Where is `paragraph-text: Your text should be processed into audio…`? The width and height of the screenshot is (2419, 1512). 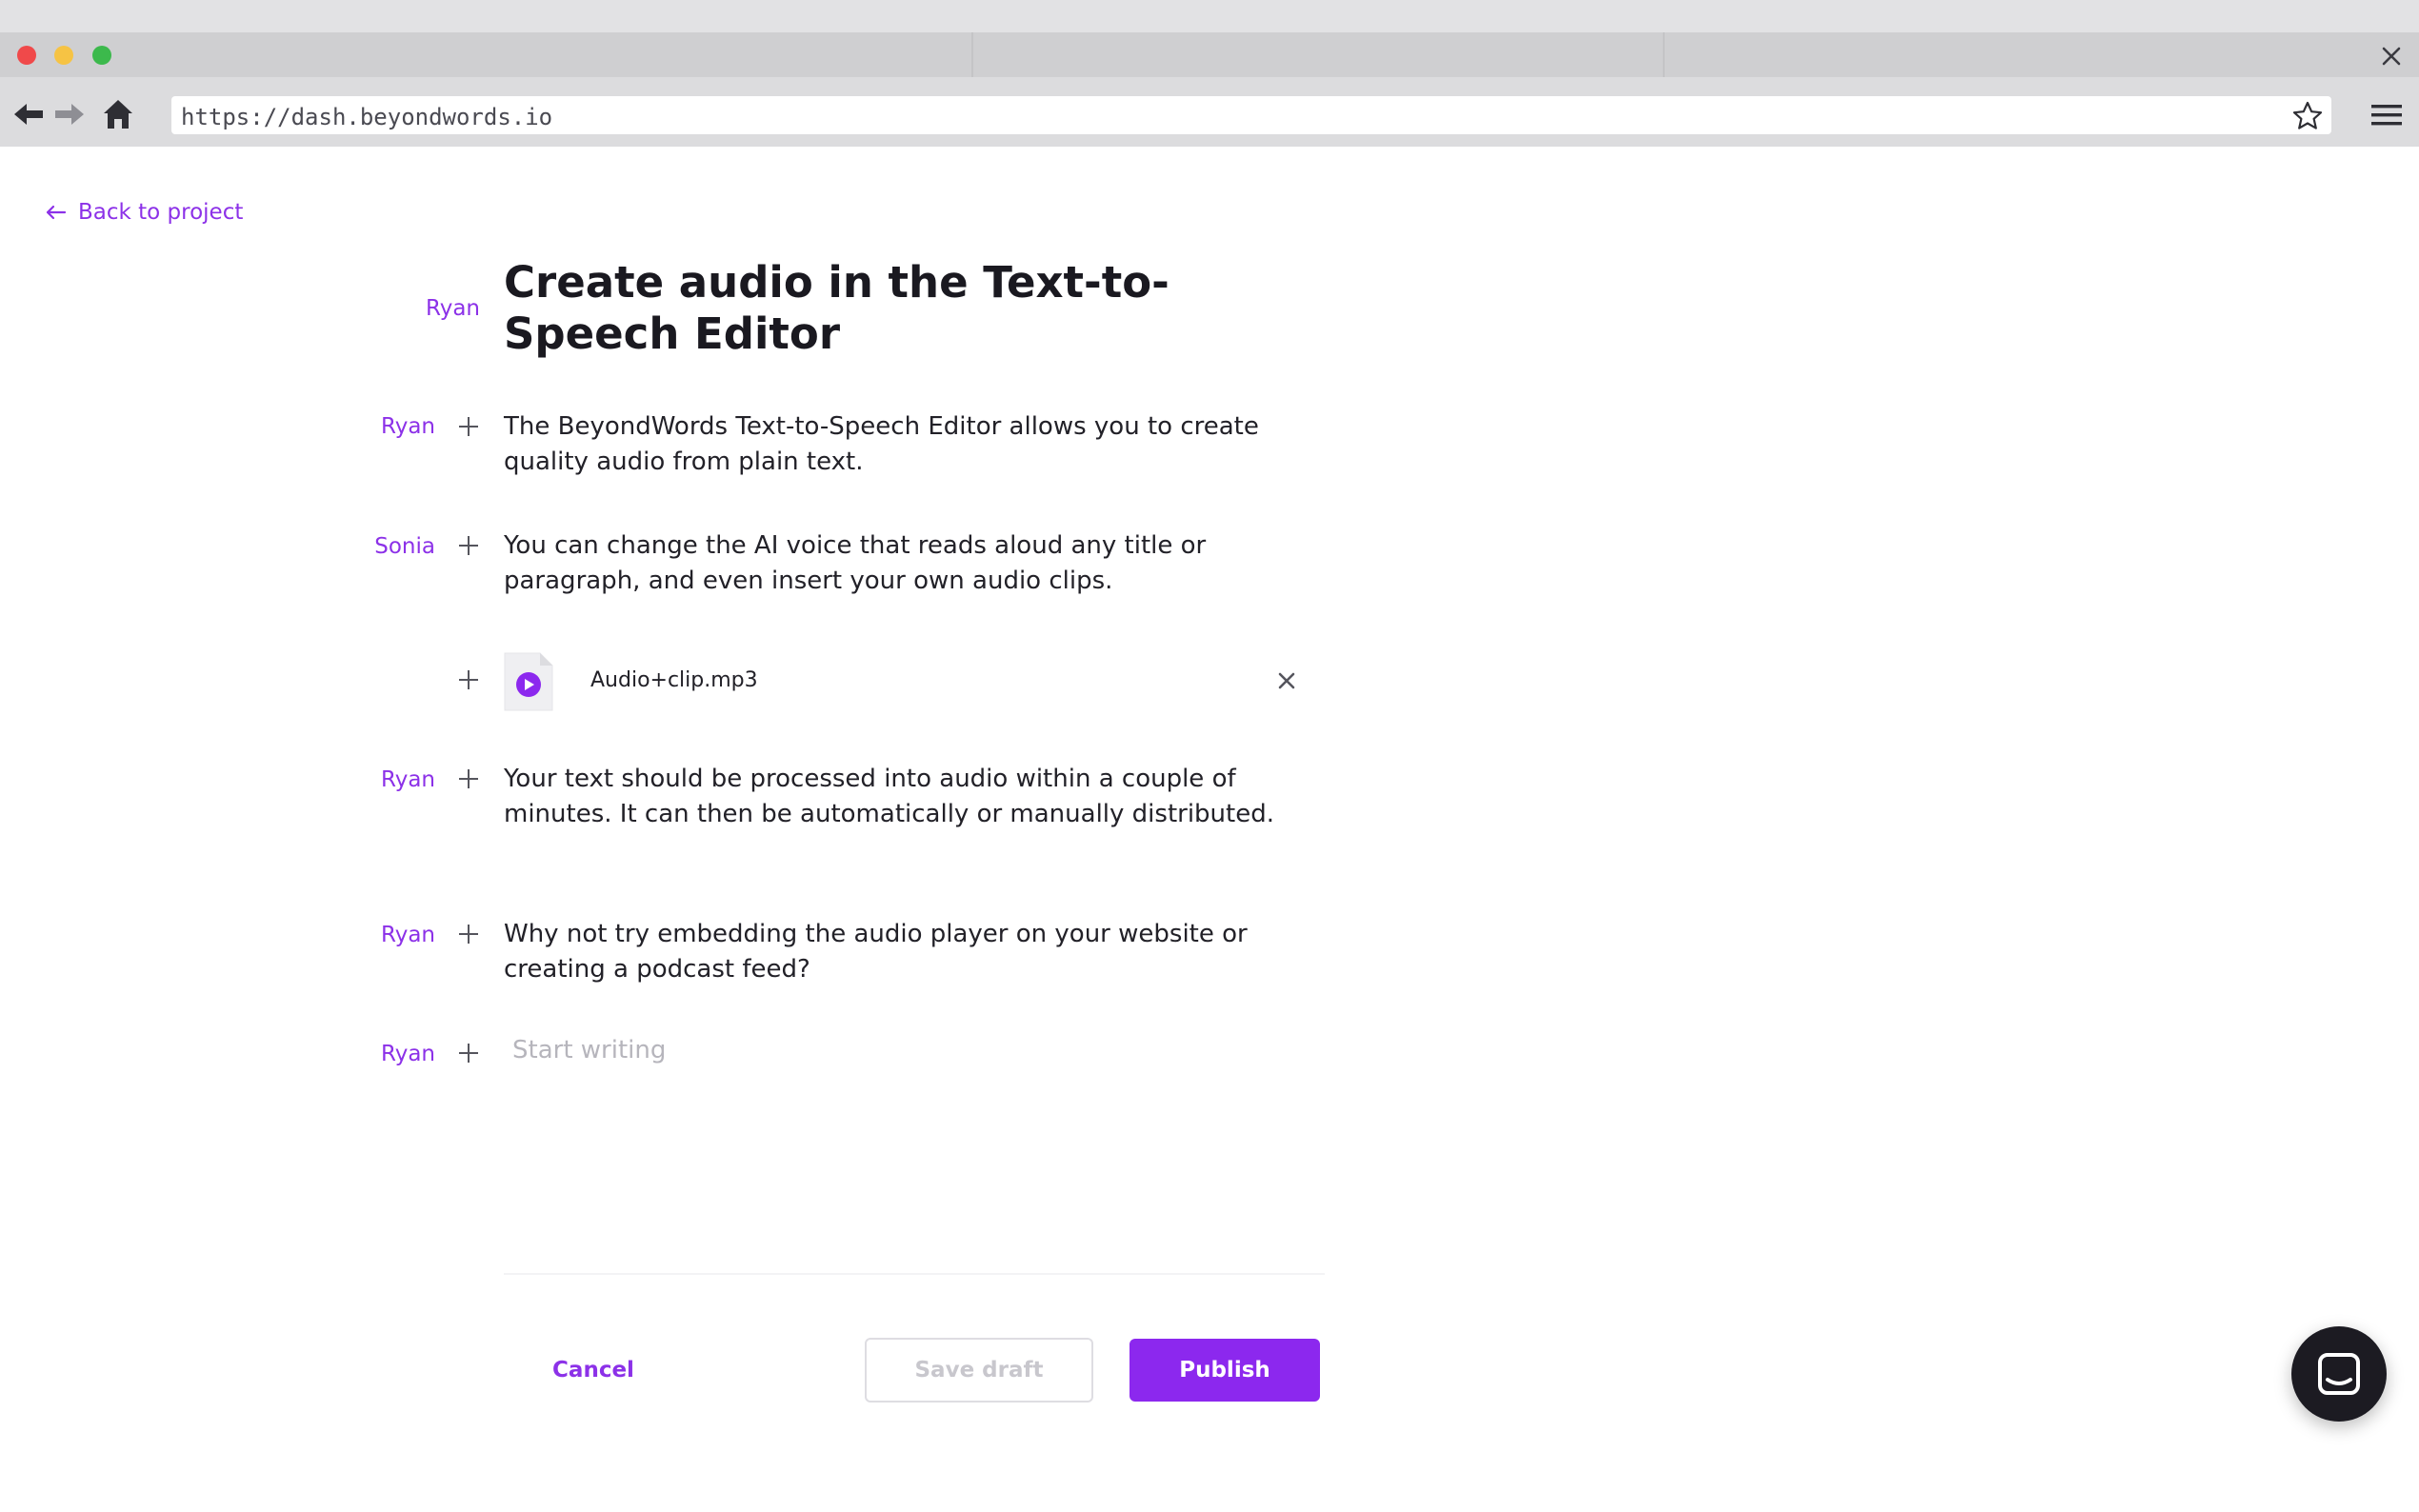
paragraph-text: Your text should be processed into audio… is located at coordinates (913, 797).